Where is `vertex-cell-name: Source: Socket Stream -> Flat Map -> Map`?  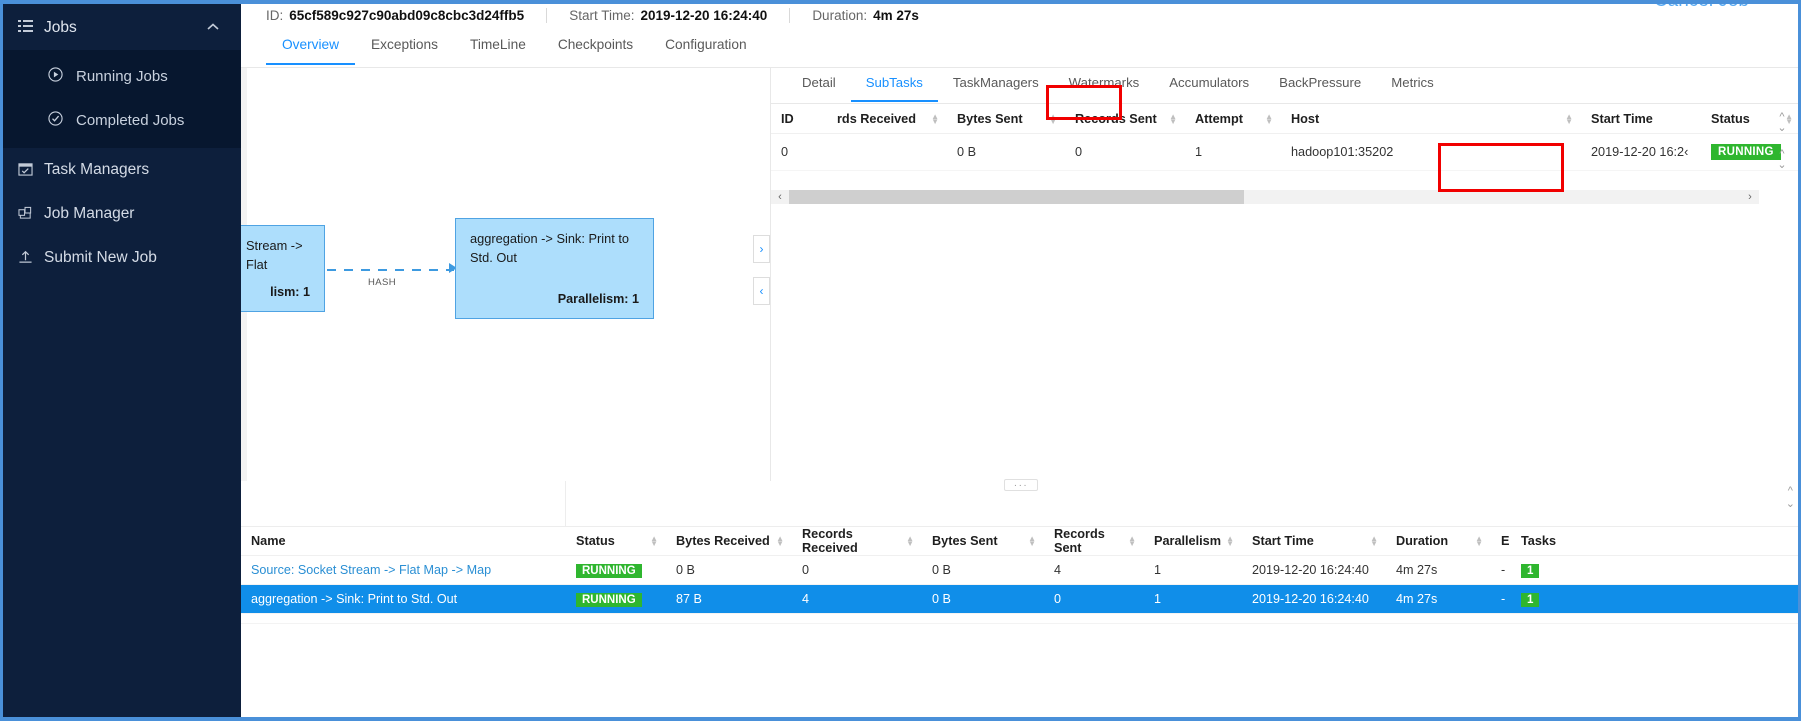 vertex-cell-name: Source: Socket Stream -> Flat Map -> Map is located at coordinates (403, 570).